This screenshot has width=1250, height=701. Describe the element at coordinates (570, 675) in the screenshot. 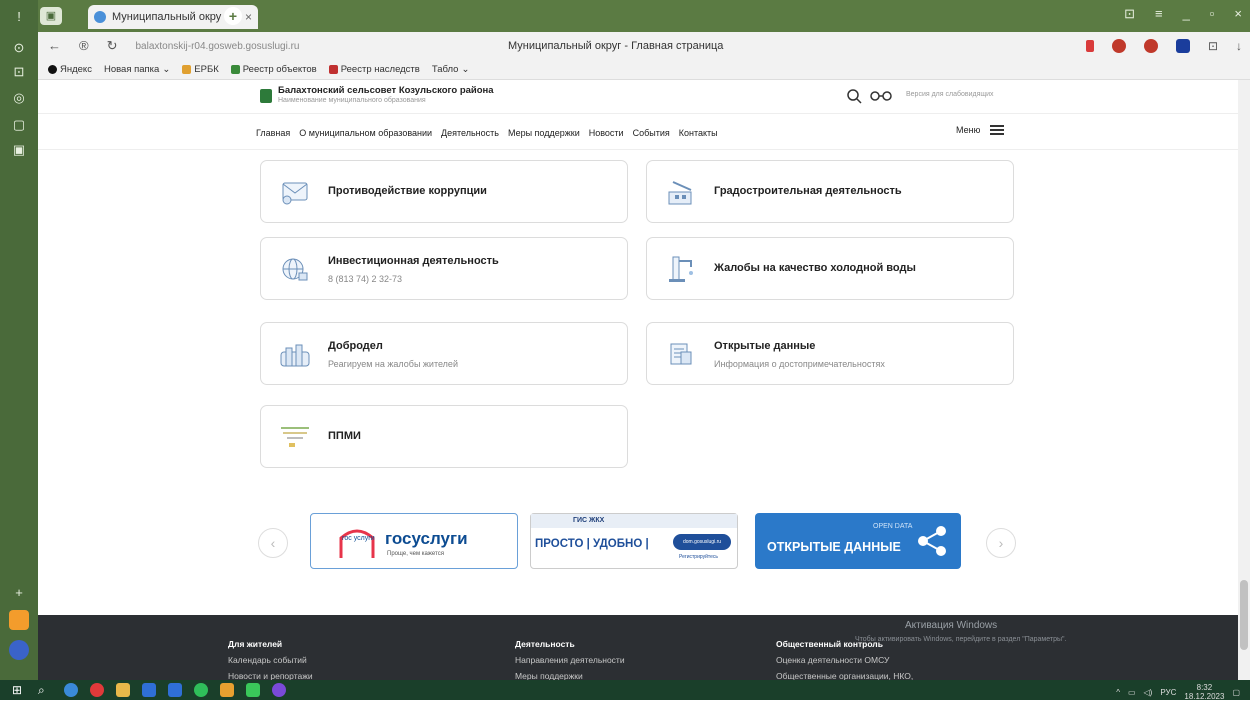

I see `footer-link: Меры поддержки` at that location.